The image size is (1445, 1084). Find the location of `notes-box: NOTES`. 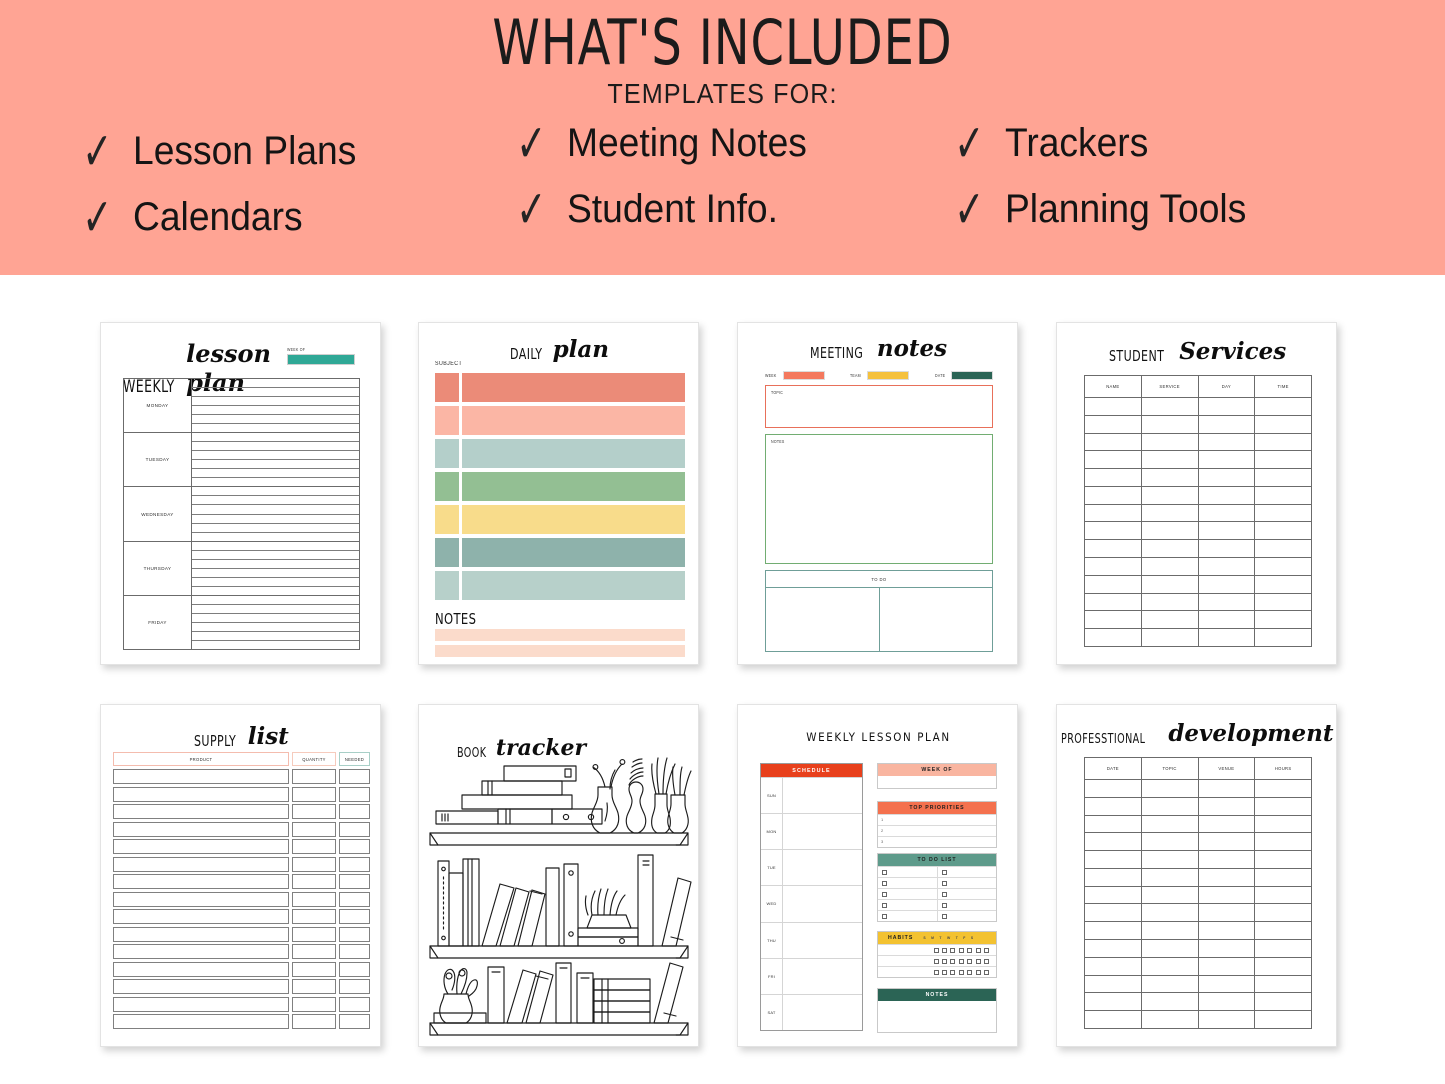

notes-box: NOTES is located at coordinates (879, 499).